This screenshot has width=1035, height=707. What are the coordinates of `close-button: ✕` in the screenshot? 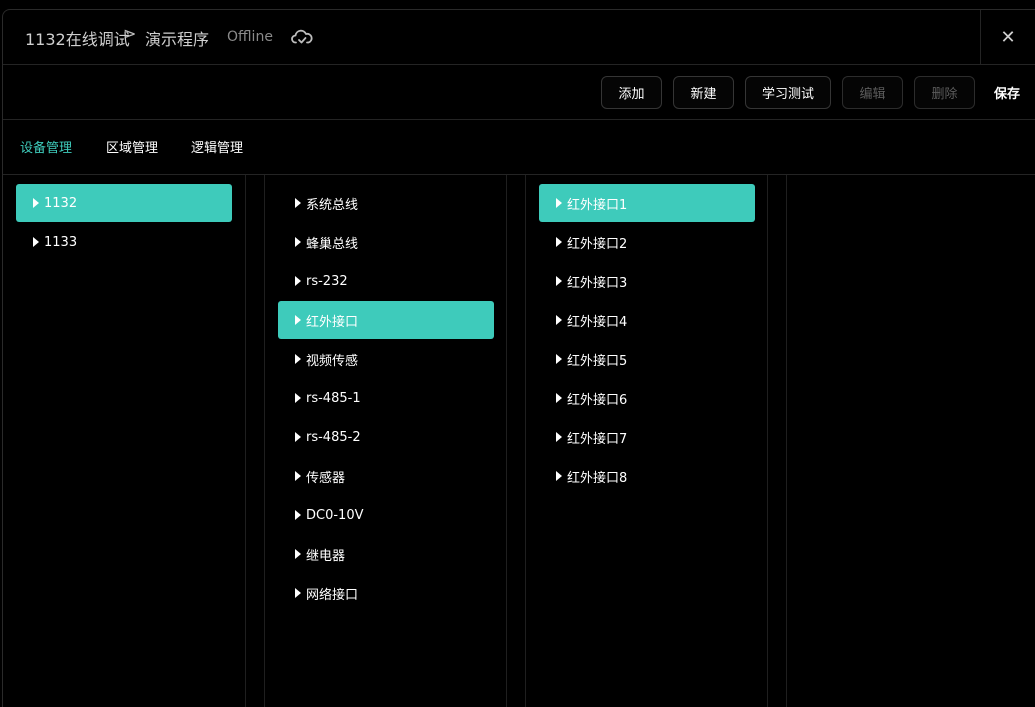 It's located at (1007, 37).